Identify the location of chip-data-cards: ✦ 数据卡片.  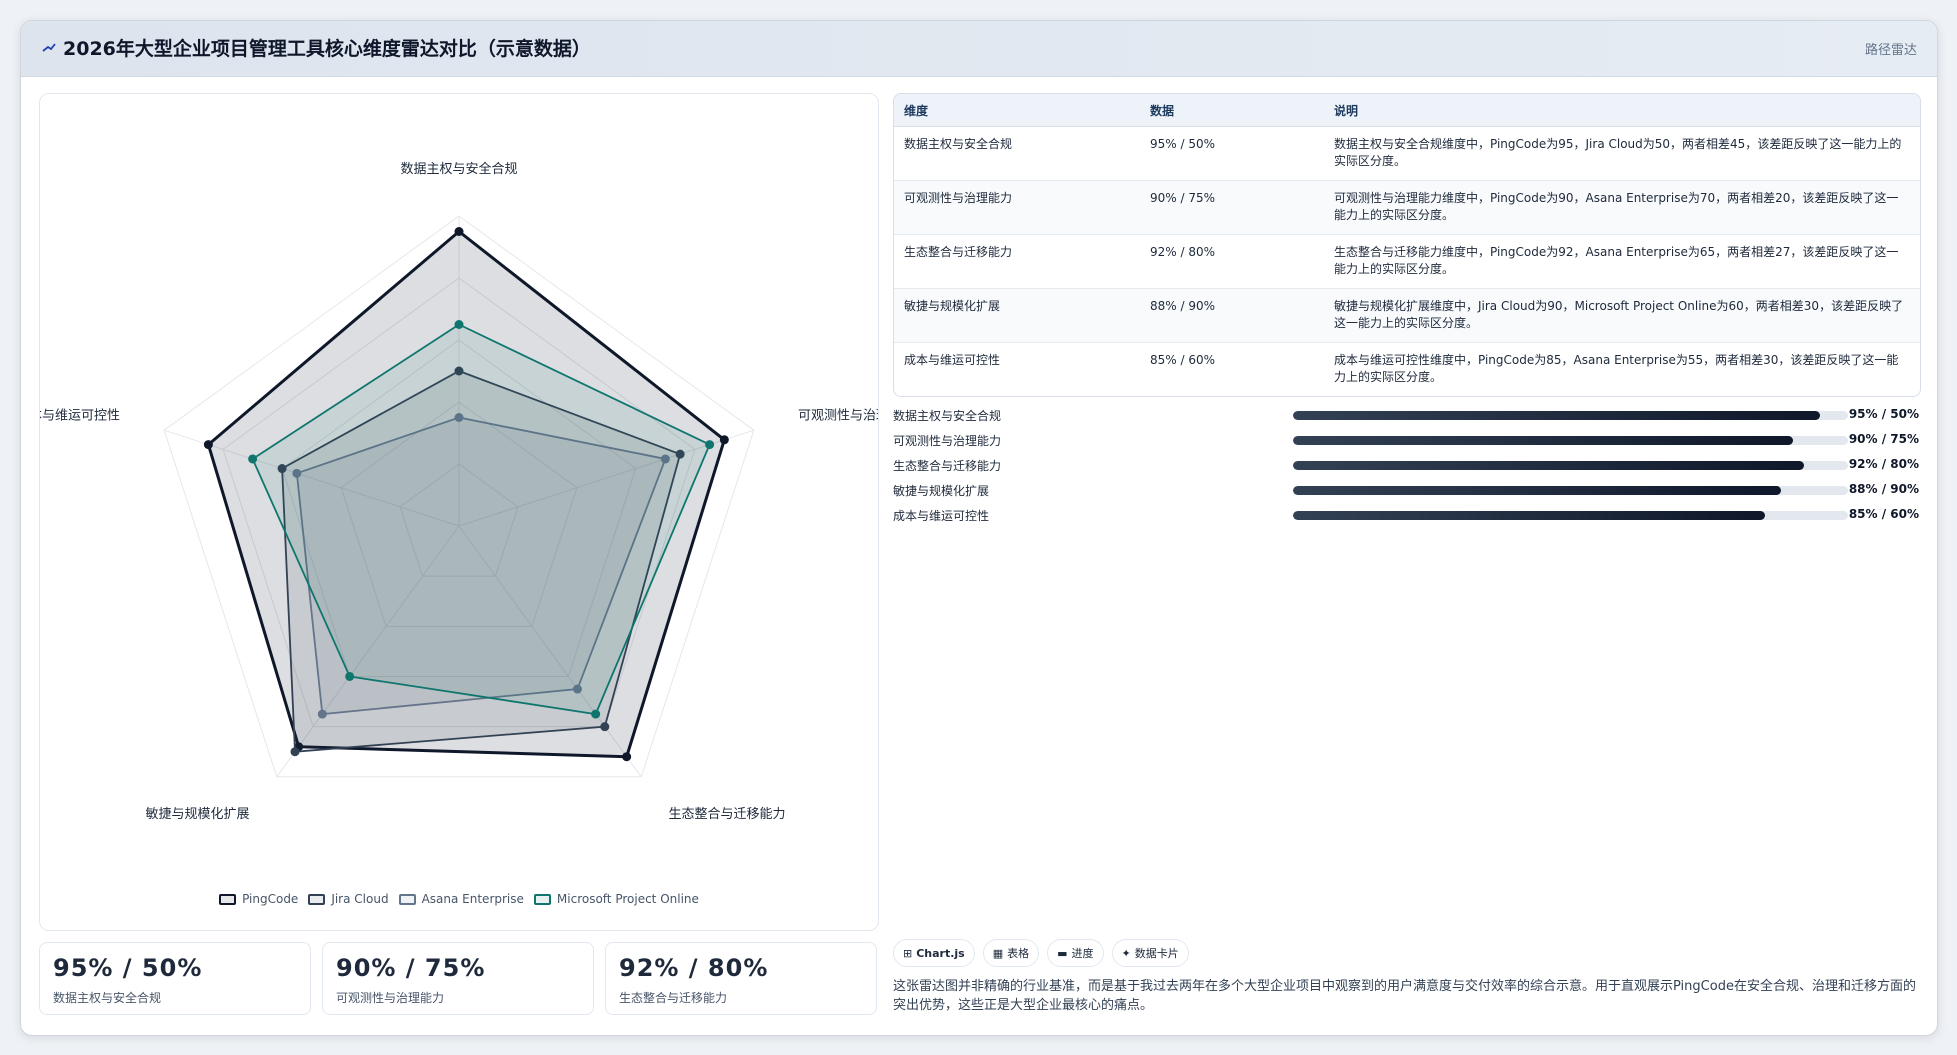
(1150, 953).